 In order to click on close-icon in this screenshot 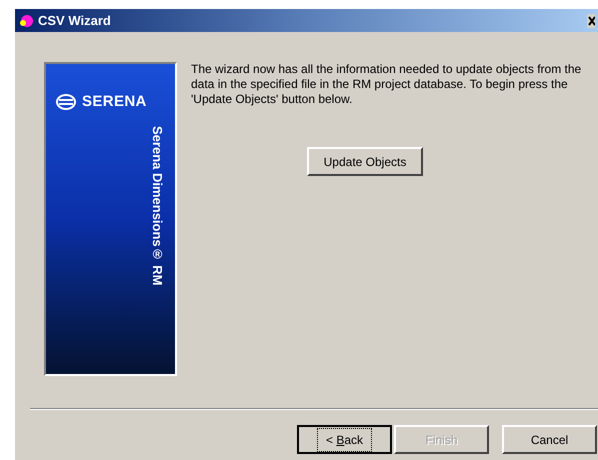, I will do `click(591, 21)`.